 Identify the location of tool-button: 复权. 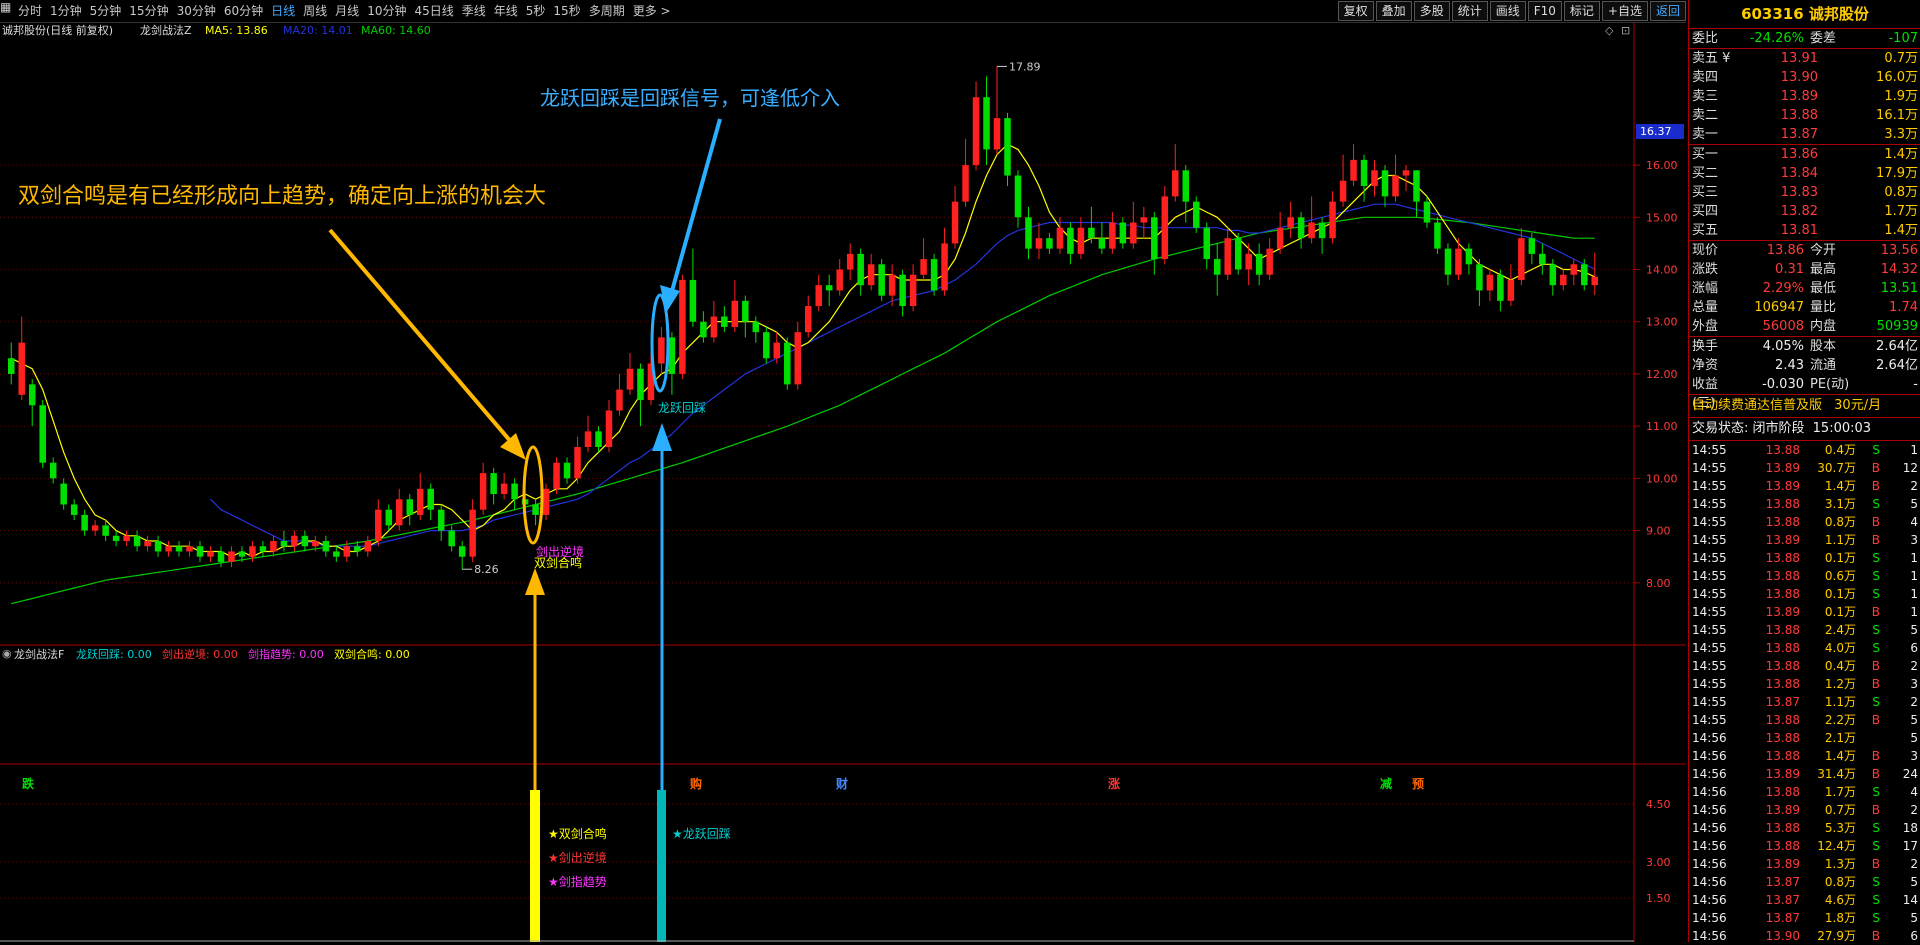
(1355, 11).